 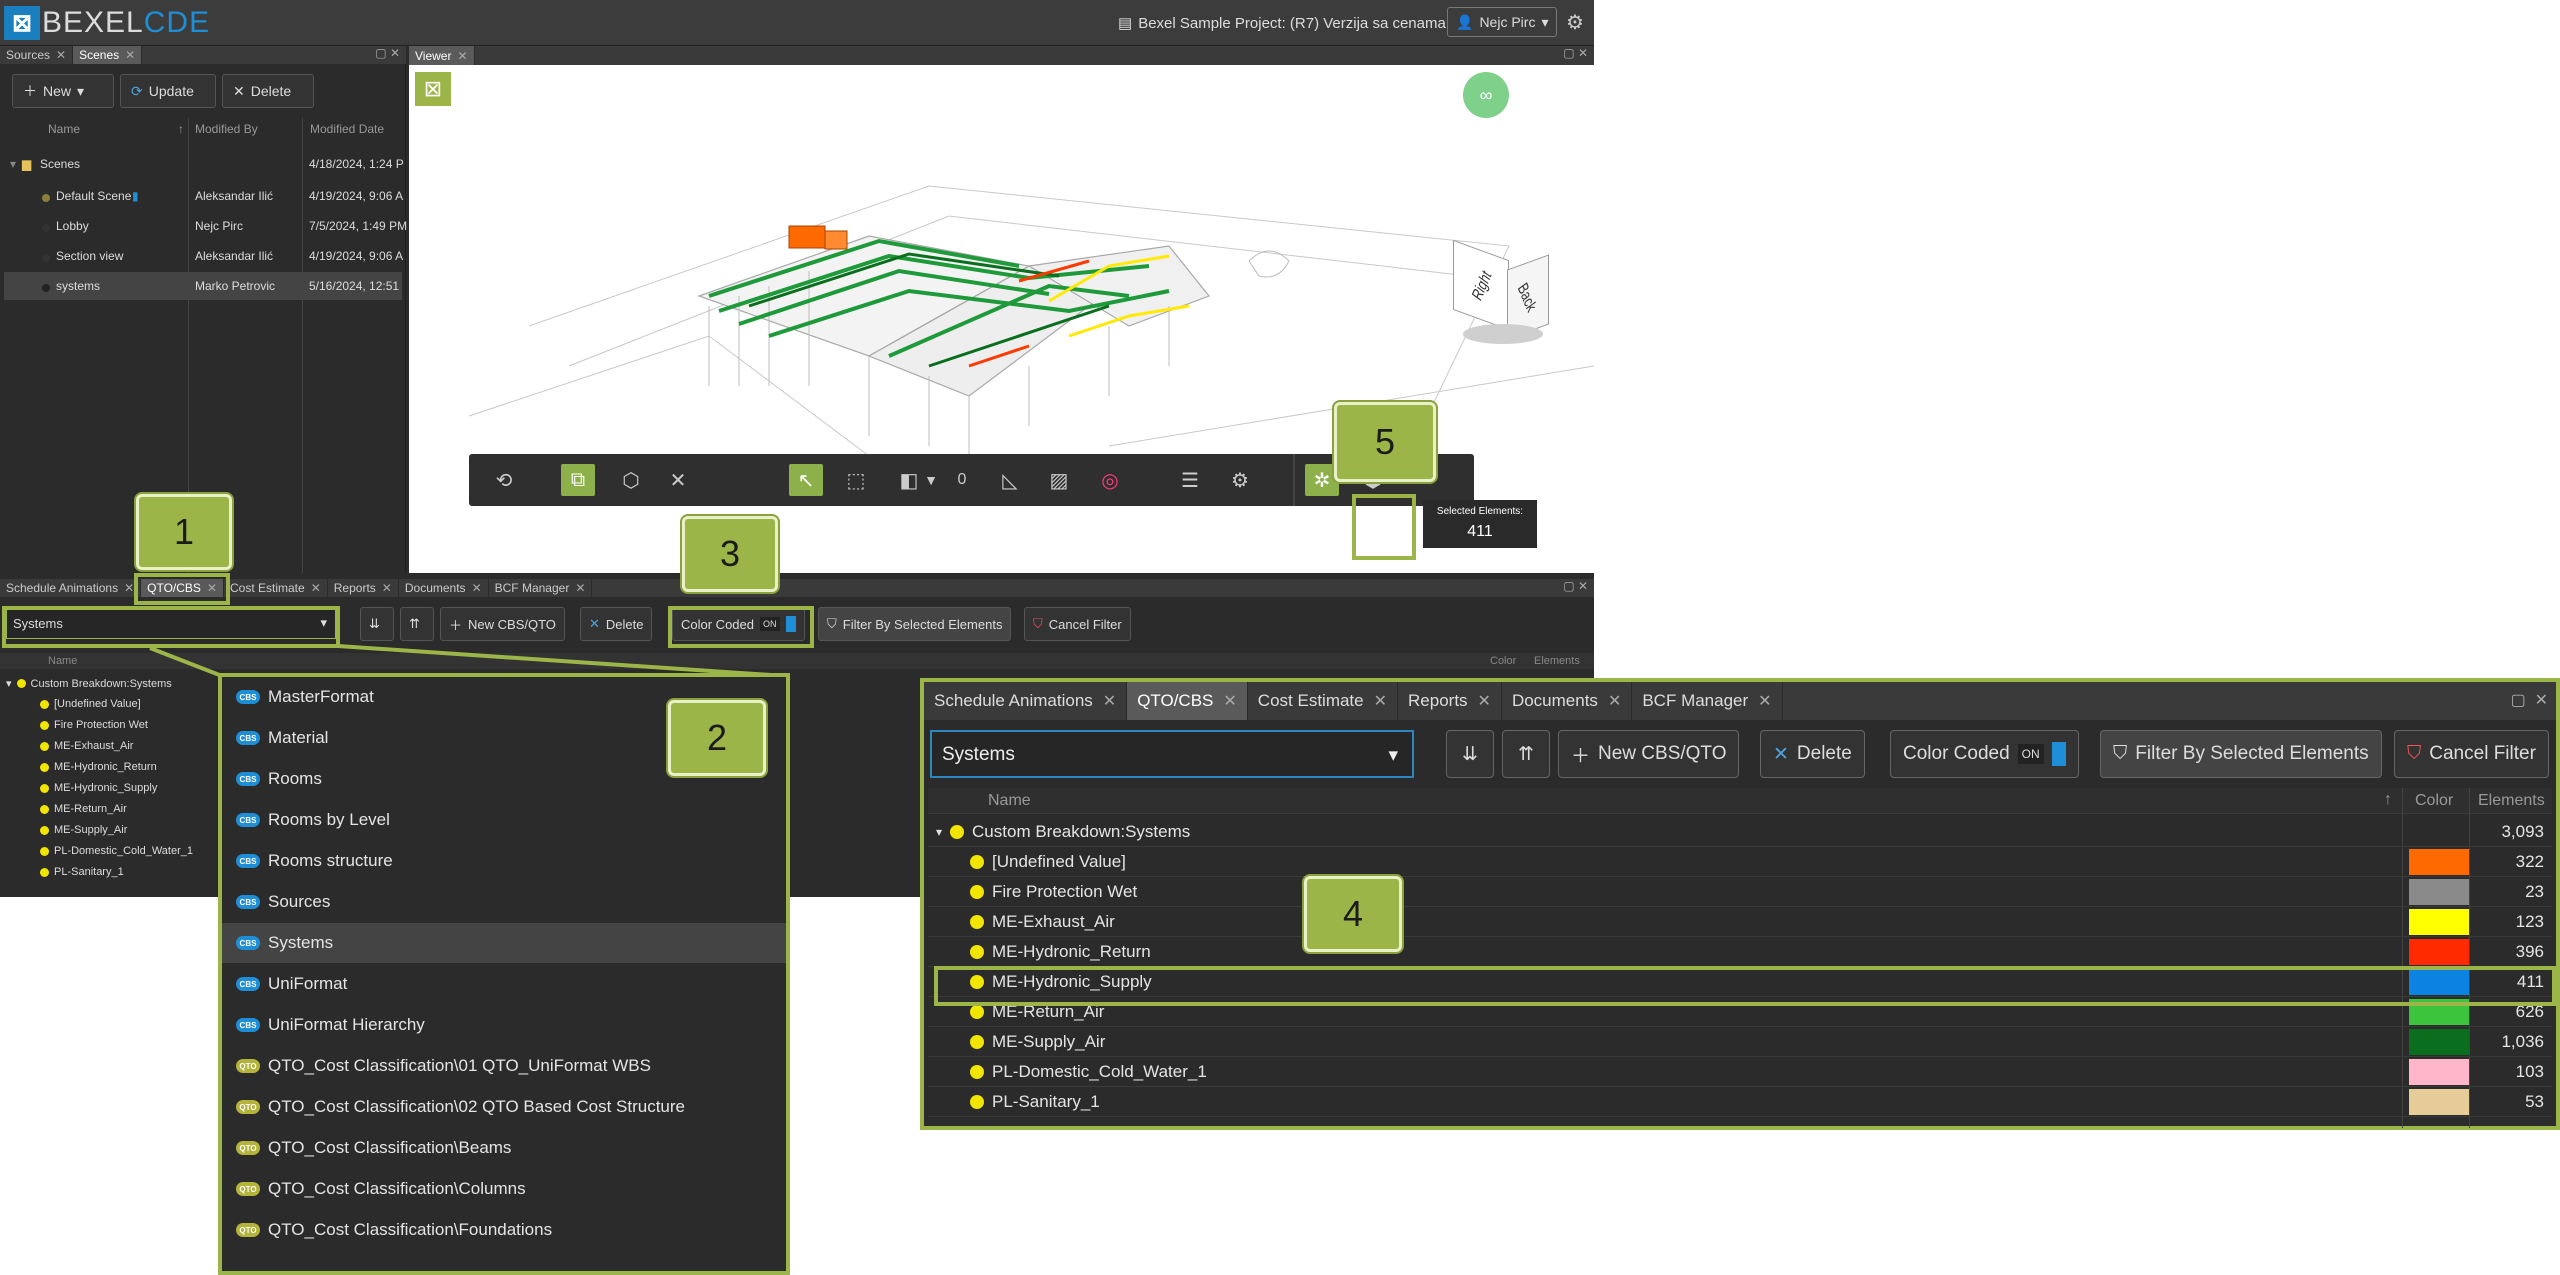 I want to click on collapse-all-icon: ⇈, so click(x=1526, y=754).